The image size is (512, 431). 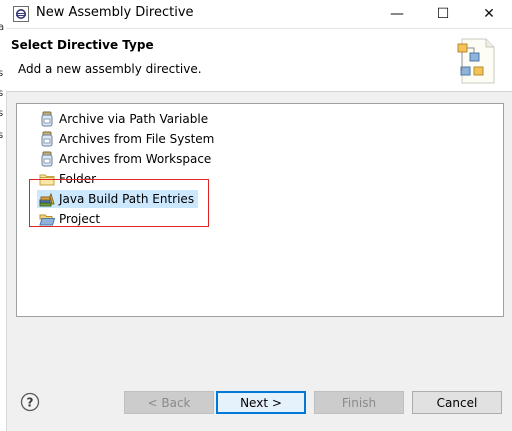 I want to click on title-bar: New Assembly Directive — ☐ ✕, so click(x=259, y=14).